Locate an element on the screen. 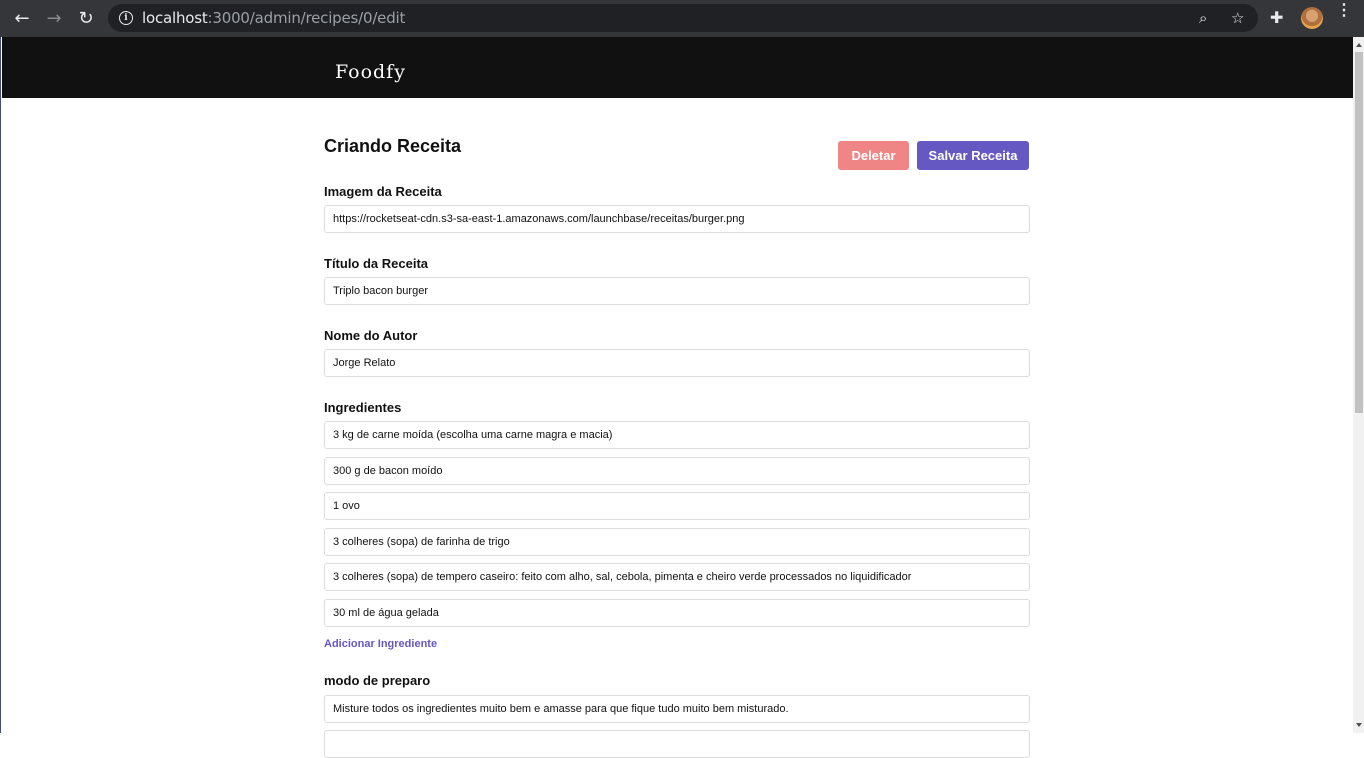 Image resolution: width=1364 pixels, height=758 pixels. add-ingredient-link: Adicionar Ingrediente is located at coordinates (380, 644).